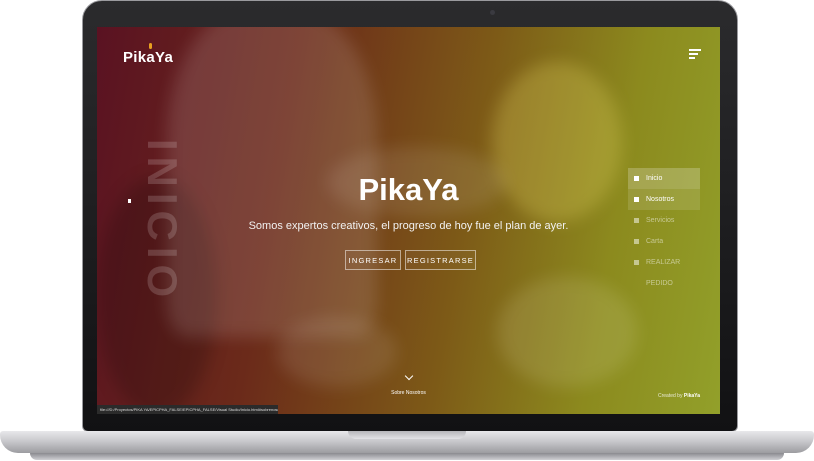 The image size is (814, 461). Describe the element at coordinates (407, 435) in the screenshot. I see `laptop-notch` at that location.